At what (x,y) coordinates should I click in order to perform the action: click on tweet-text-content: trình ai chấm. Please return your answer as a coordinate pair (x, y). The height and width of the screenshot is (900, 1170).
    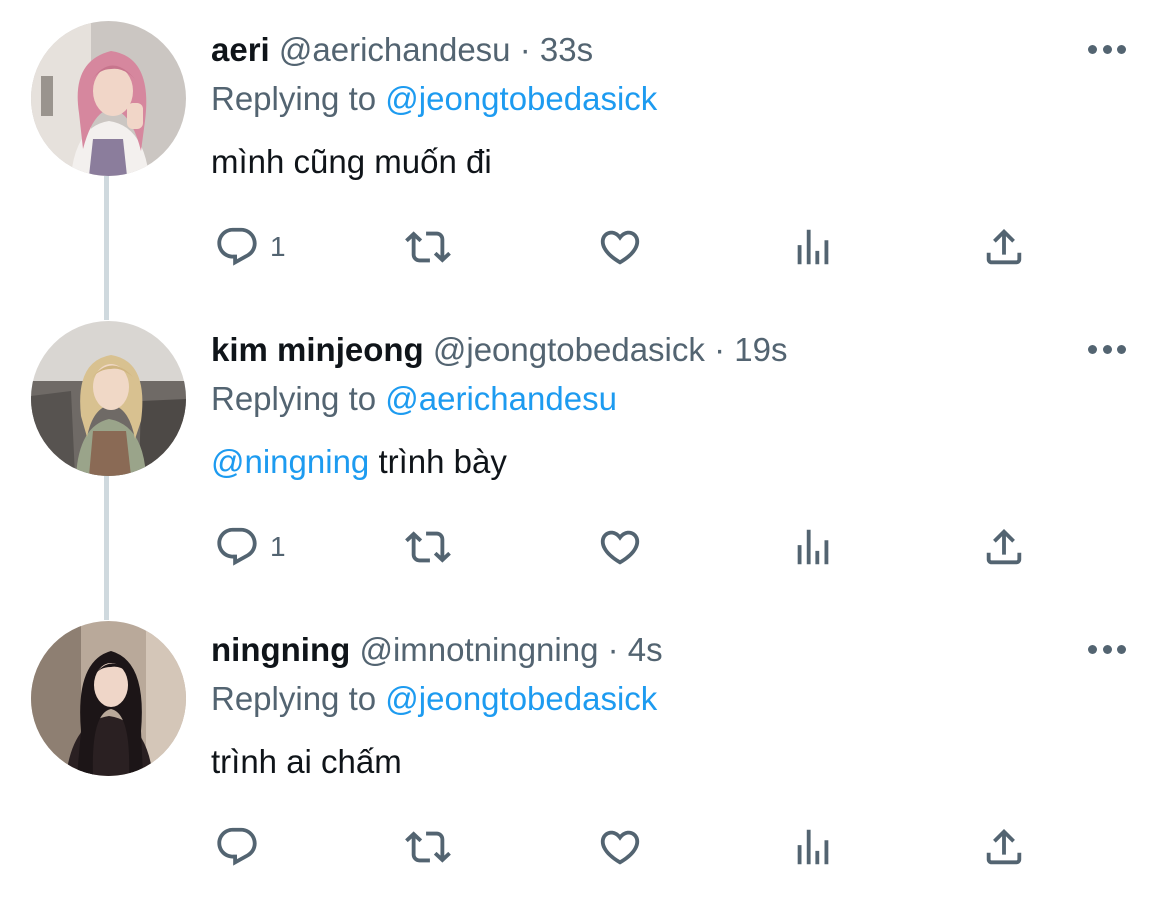
    Looking at the image, I should click on (306, 761).